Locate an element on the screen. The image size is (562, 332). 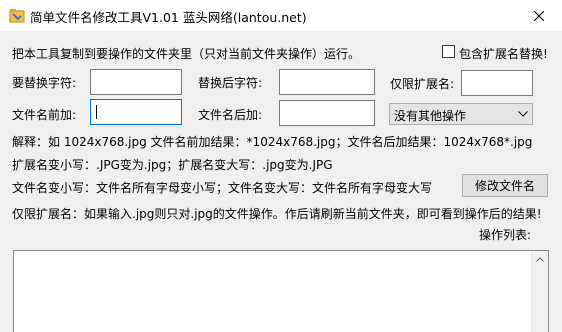
prefix-input is located at coordinates (136, 112).